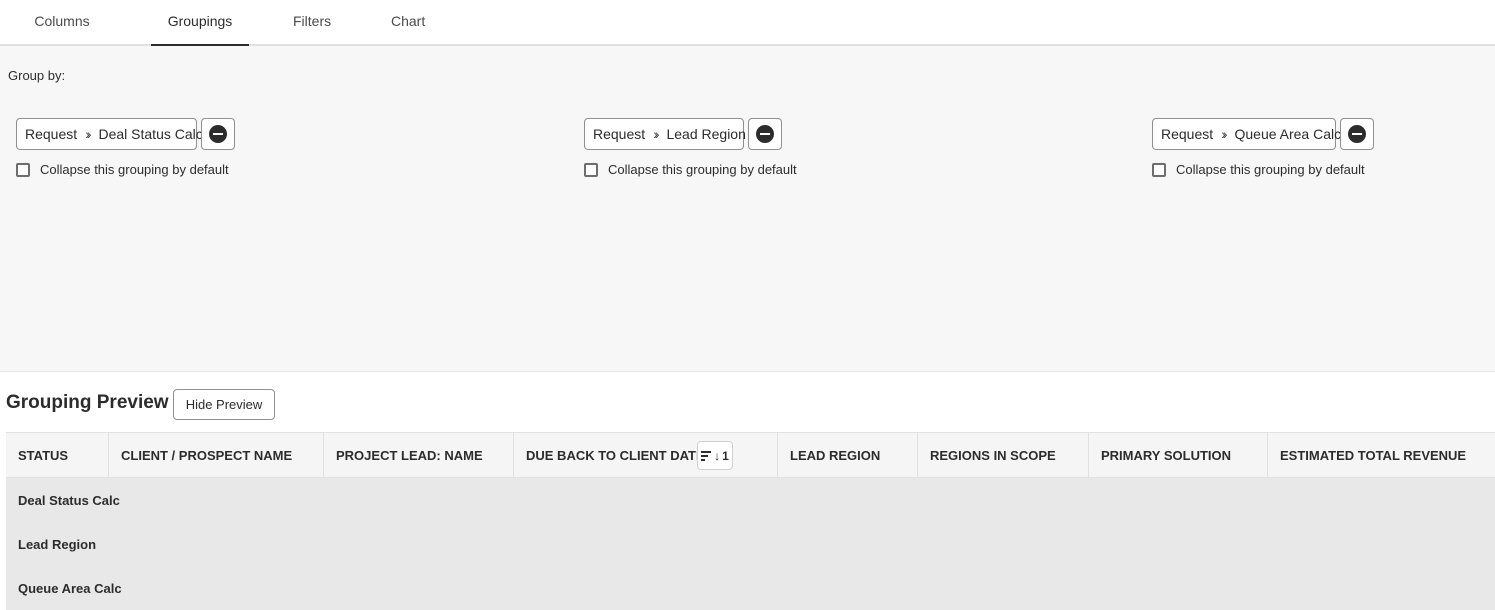 Image resolution: width=1495 pixels, height=610 pixels. I want to click on column-header-status: STATUS, so click(57, 455).